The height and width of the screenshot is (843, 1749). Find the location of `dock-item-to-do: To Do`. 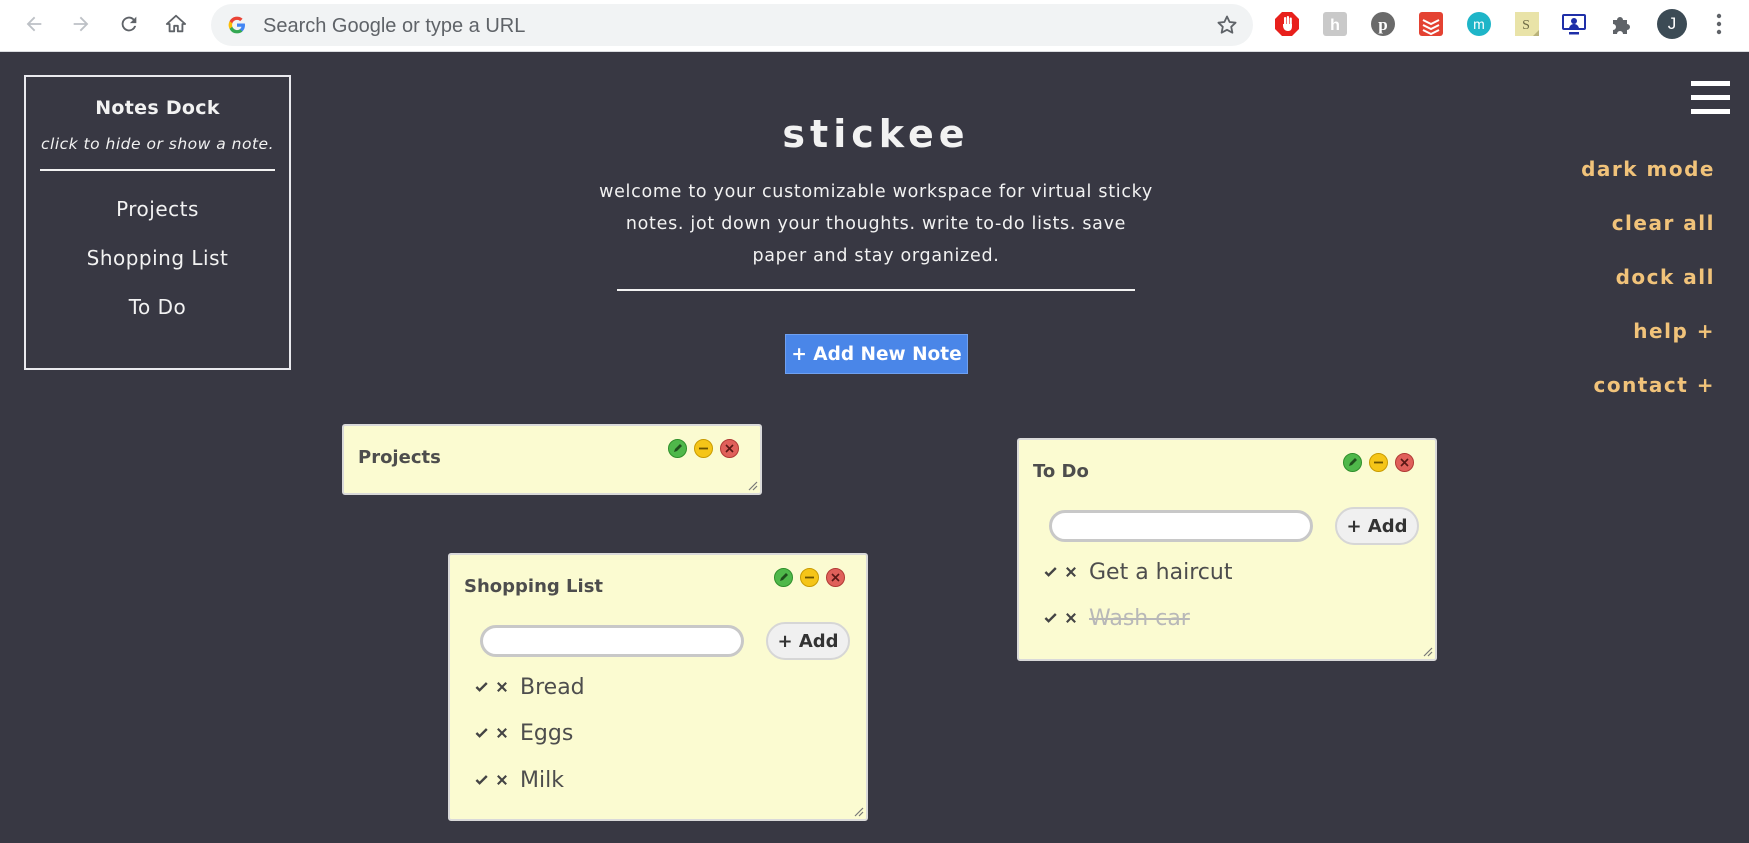

dock-item-to-do: To Do is located at coordinates (157, 307).